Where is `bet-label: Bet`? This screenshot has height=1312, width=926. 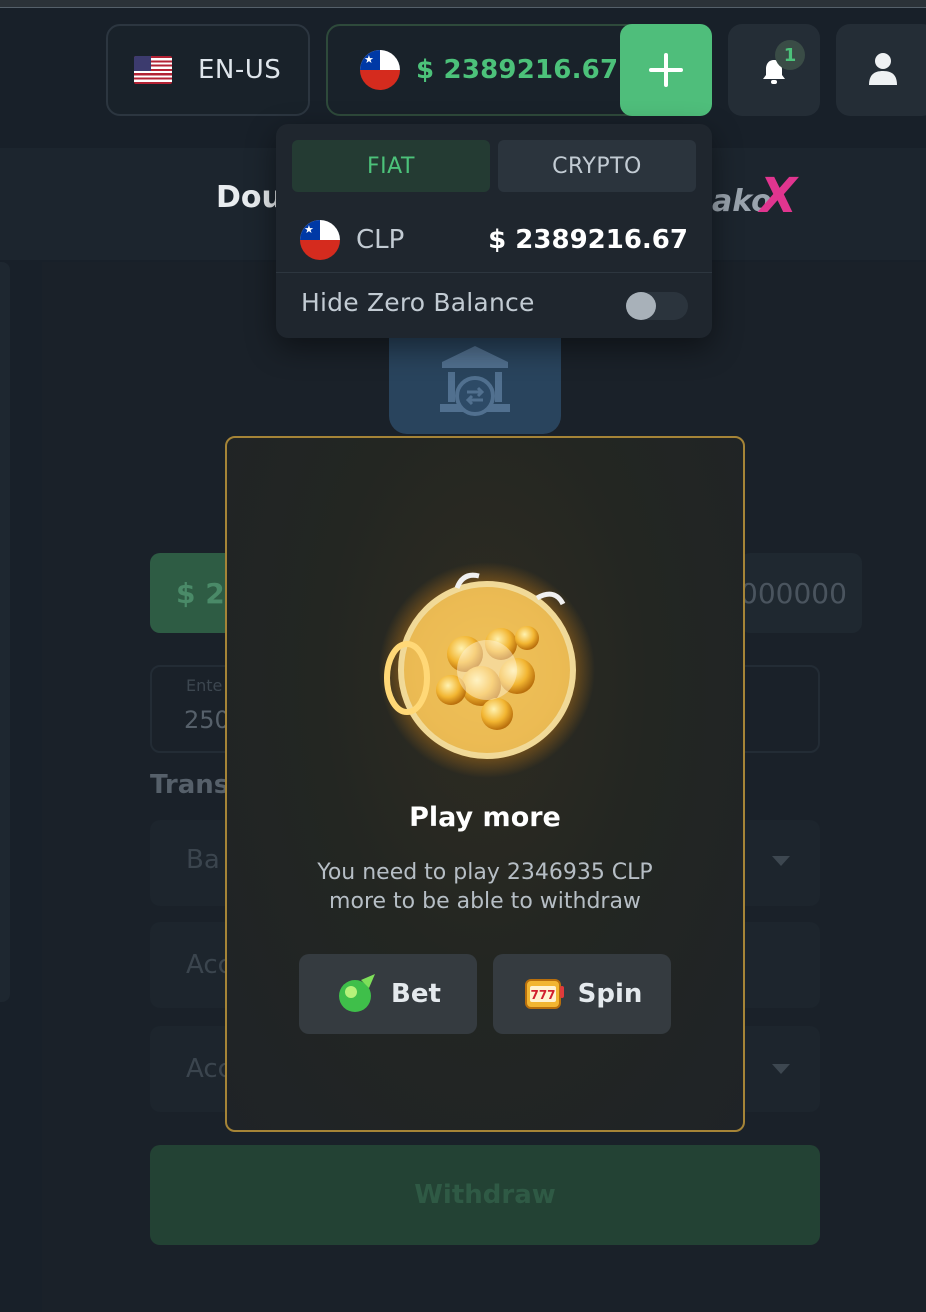 bet-label: Bet is located at coordinates (416, 994).